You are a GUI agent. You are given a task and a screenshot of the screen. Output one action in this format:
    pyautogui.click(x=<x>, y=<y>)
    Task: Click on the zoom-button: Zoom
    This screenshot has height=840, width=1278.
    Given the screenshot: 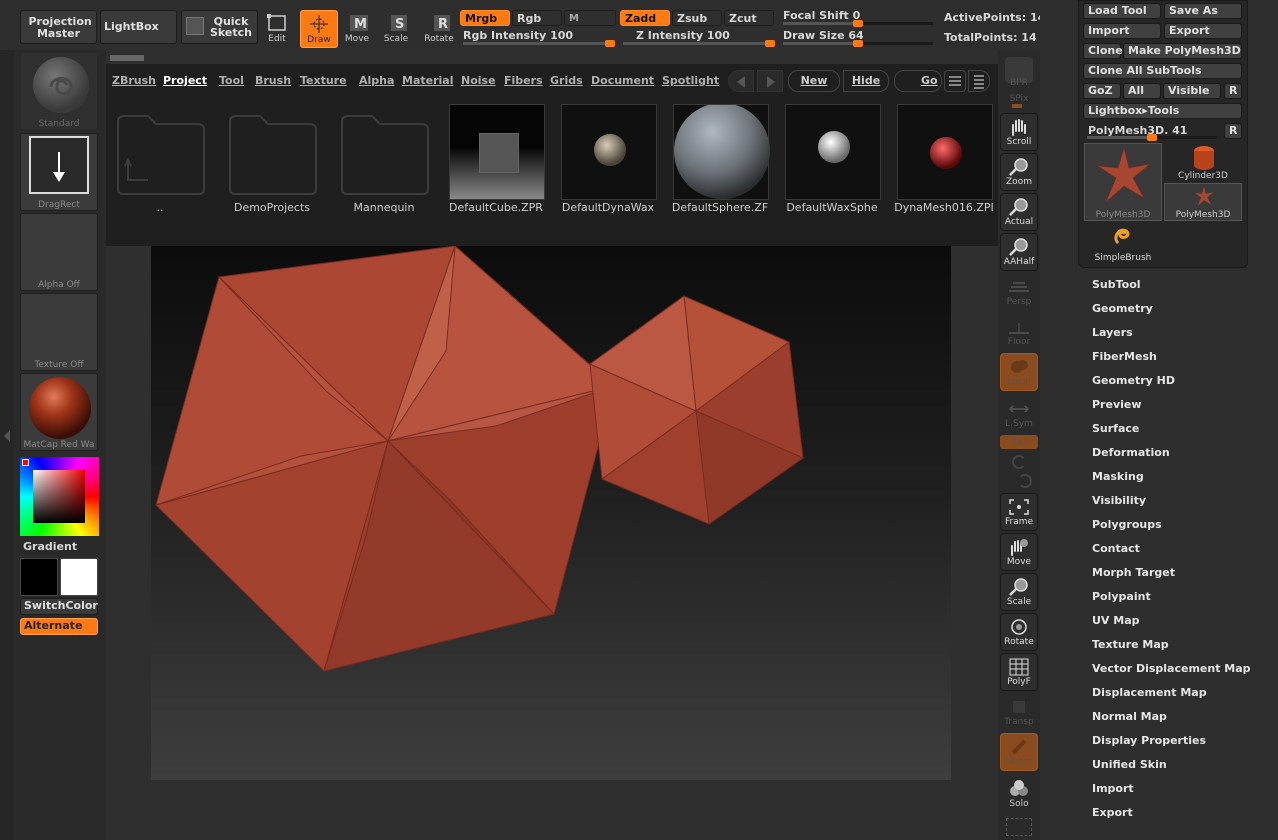 What is the action you would take?
    pyautogui.click(x=1019, y=172)
    